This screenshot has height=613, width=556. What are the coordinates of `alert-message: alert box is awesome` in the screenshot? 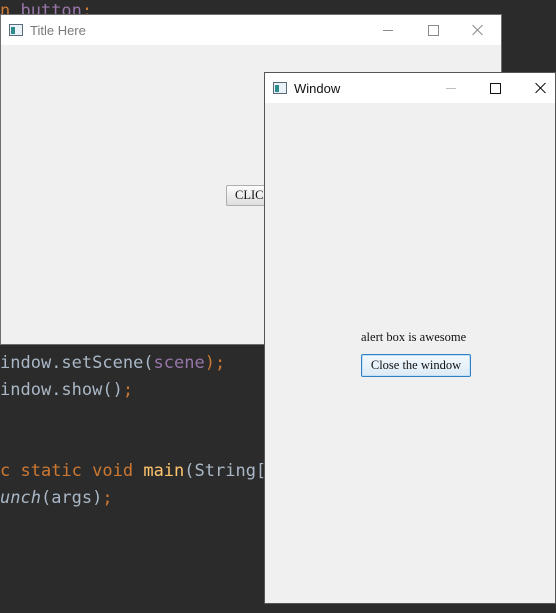 It's located at (414, 337).